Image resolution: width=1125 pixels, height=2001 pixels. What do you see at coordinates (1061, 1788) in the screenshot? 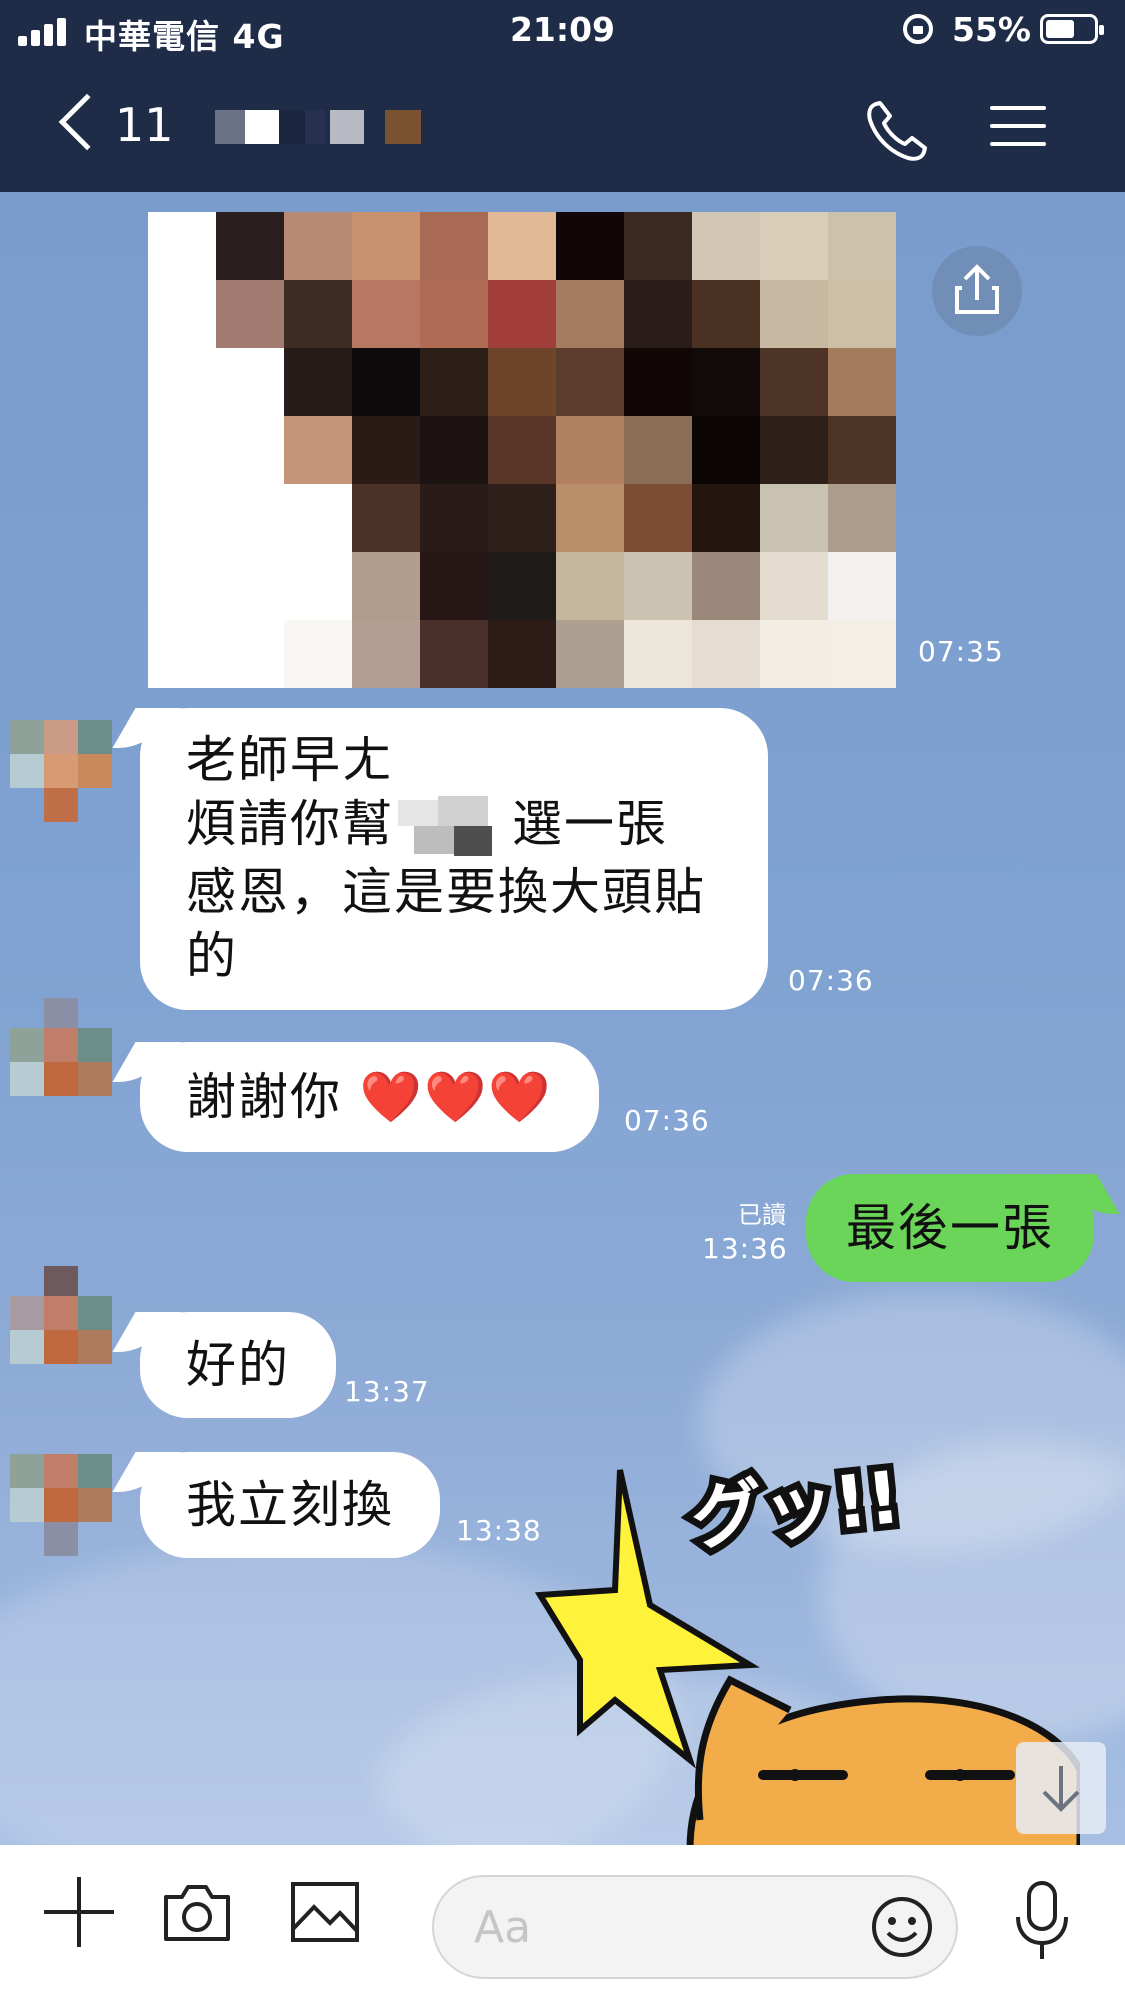
I see `scroll-to-bottom-button` at bounding box center [1061, 1788].